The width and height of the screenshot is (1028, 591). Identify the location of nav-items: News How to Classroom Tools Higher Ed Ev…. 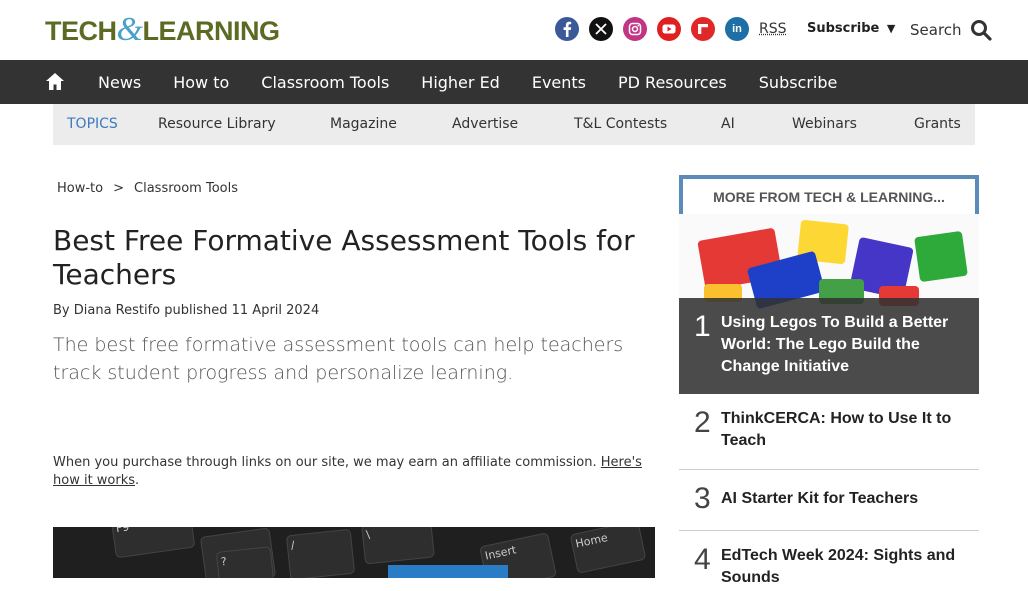
(483, 82).